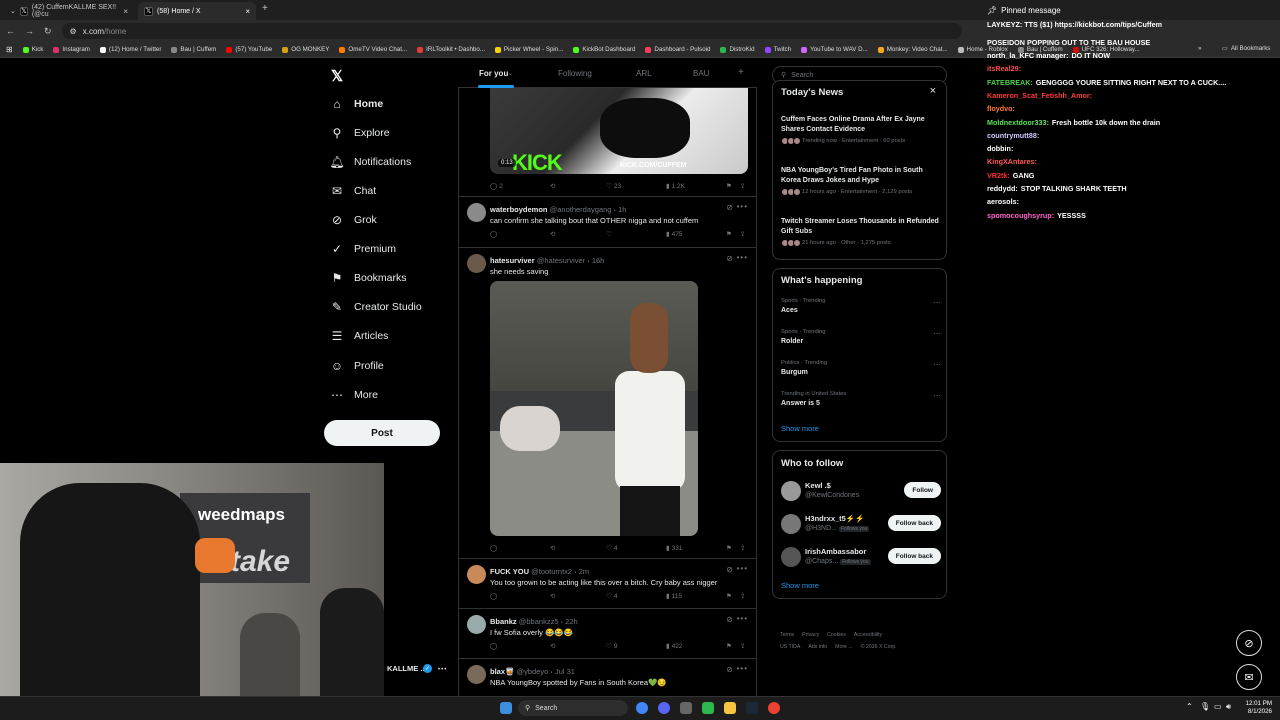 The image size is (1280, 720). What do you see at coordinates (1000, 148) in the screenshot?
I see `chat-username: dobbin:` at bounding box center [1000, 148].